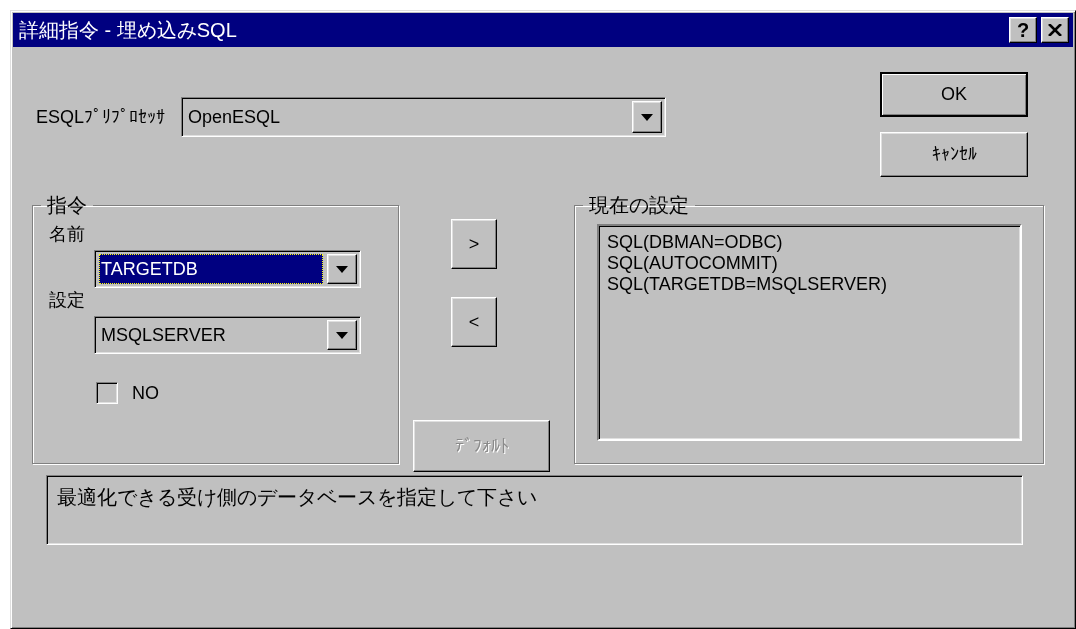 Image resolution: width=1076 pixels, height=629 pixels. I want to click on ok-button: OK, so click(954, 94).